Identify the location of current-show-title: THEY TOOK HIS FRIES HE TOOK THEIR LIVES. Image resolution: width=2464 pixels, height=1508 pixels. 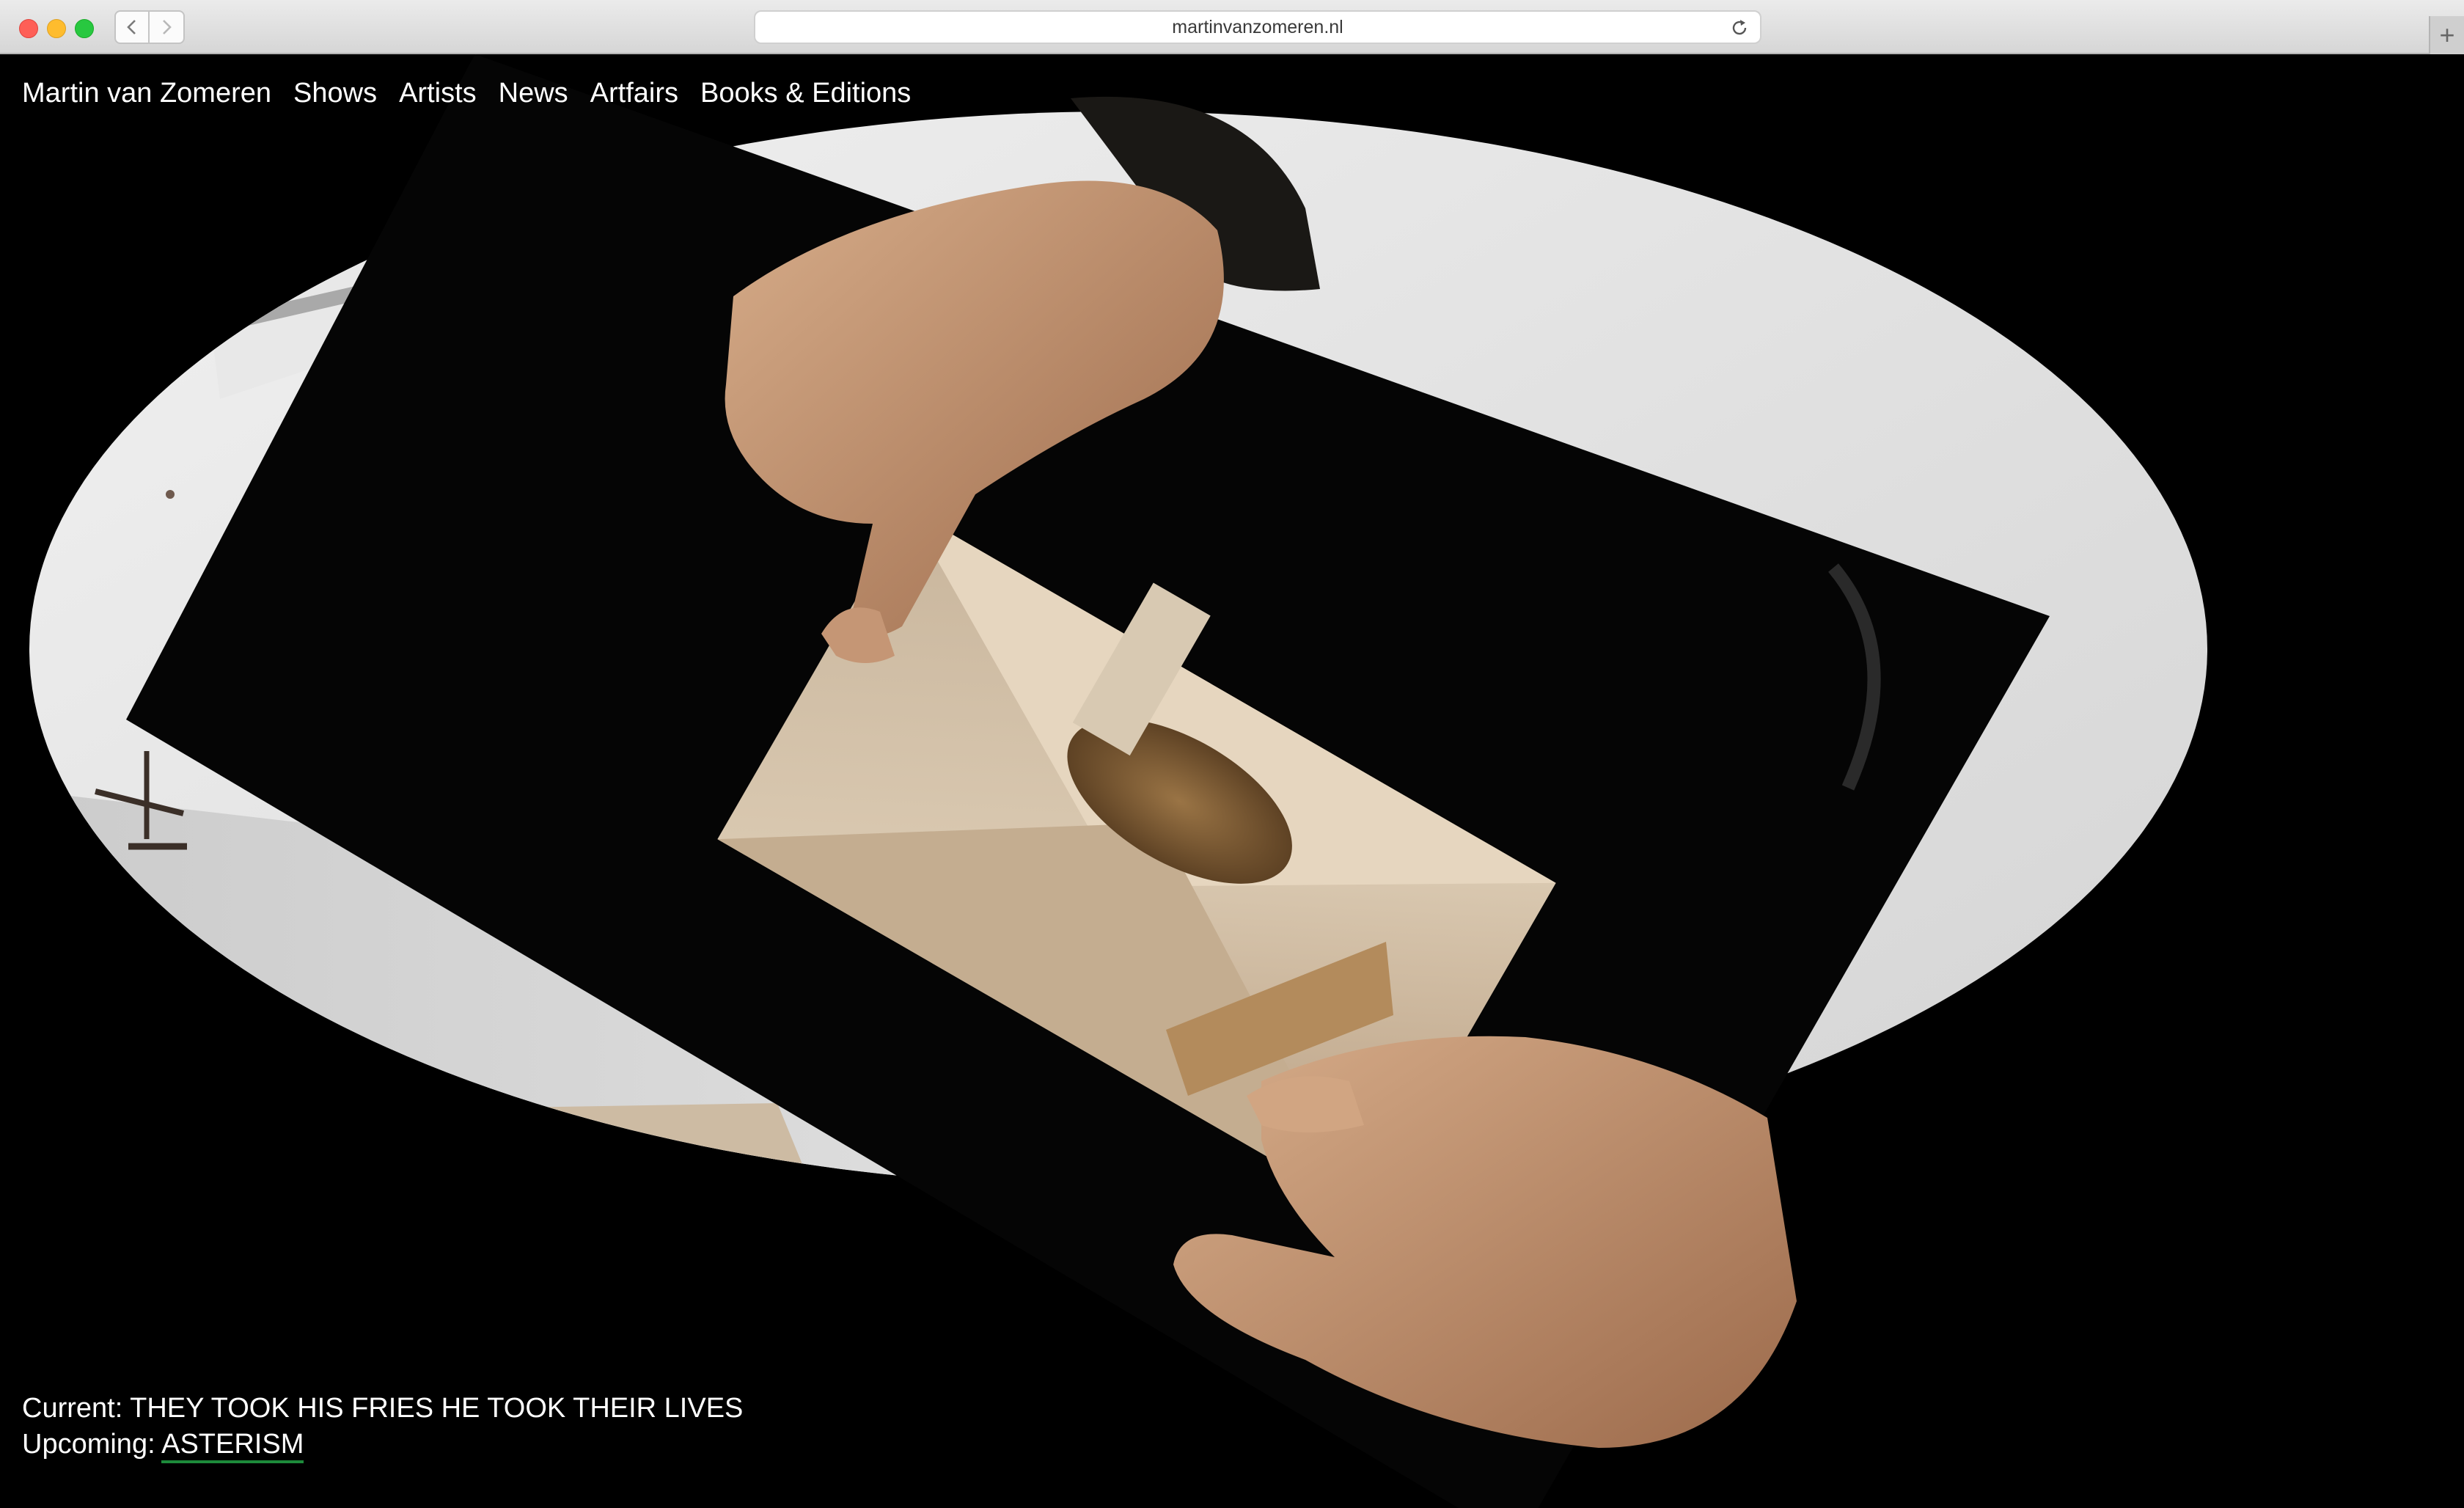
(436, 1408).